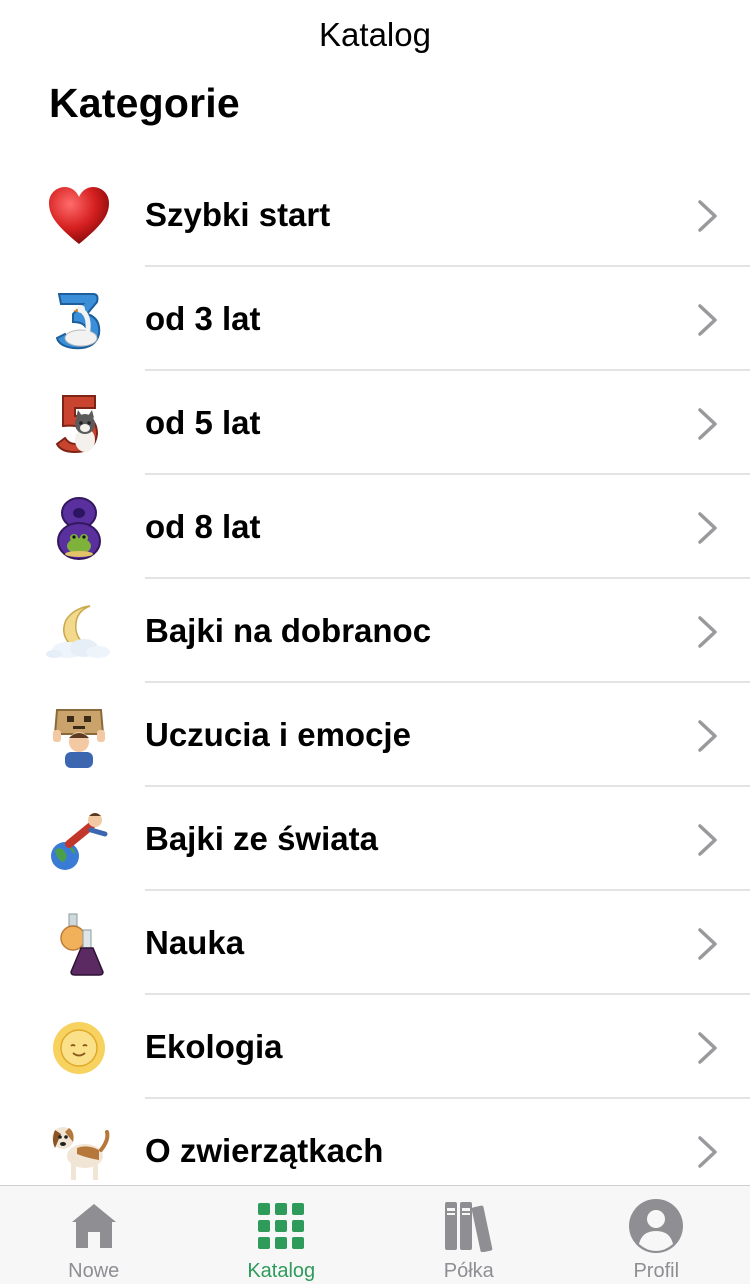 The width and height of the screenshot is (750, 1284). I want to click on sun-icon, so click(79, 1048).